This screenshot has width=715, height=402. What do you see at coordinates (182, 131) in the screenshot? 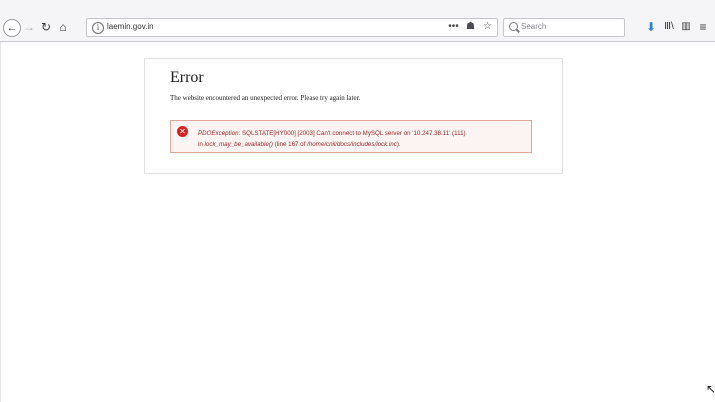
I see `error-icon: ✕` at bounding box center [182, 131].